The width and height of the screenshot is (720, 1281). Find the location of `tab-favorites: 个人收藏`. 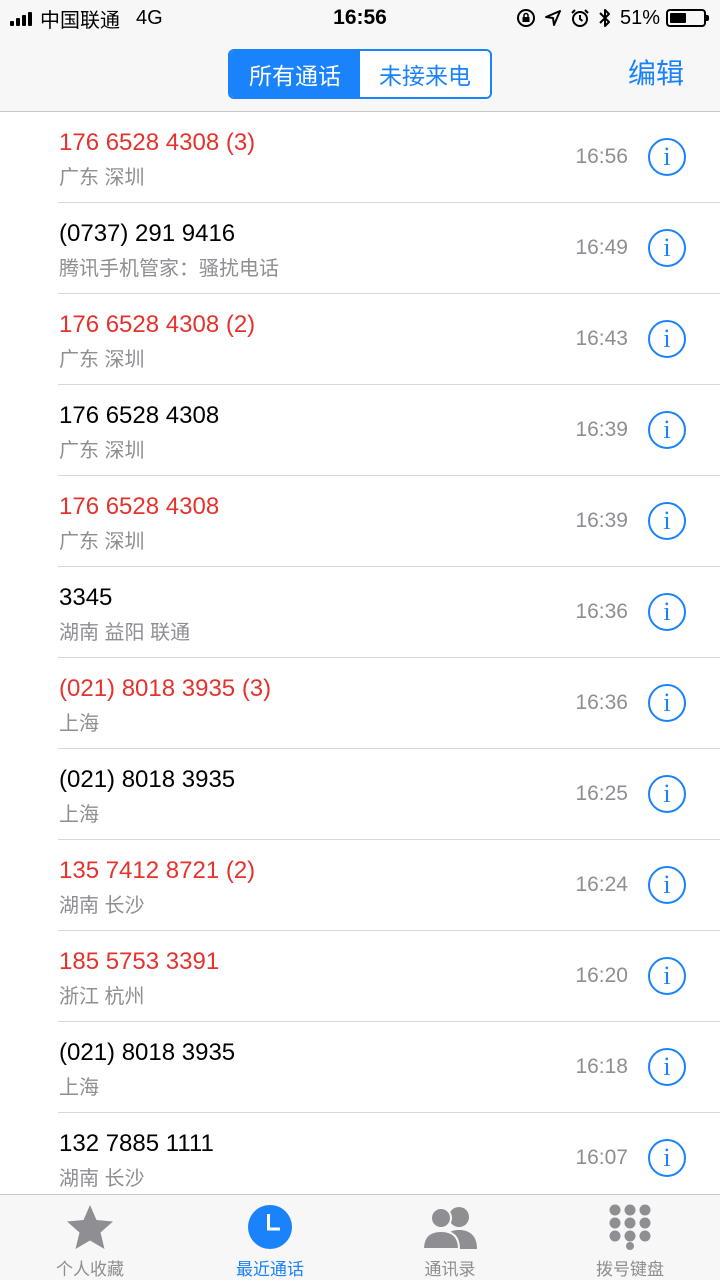

tab-favorites: 个人收藏 is located at coordinates (90, 1238).